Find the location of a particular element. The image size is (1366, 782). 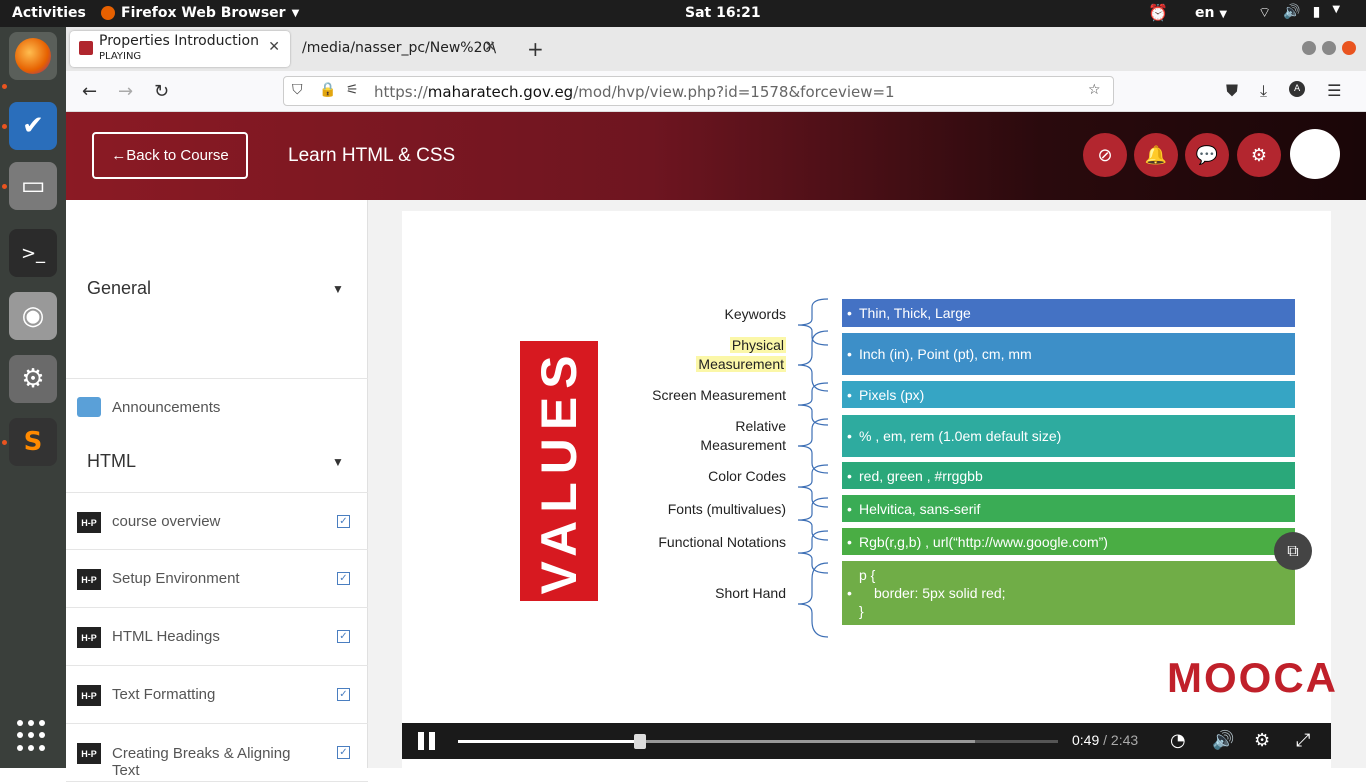

show-apps-button is located at coordinates (33, 736).